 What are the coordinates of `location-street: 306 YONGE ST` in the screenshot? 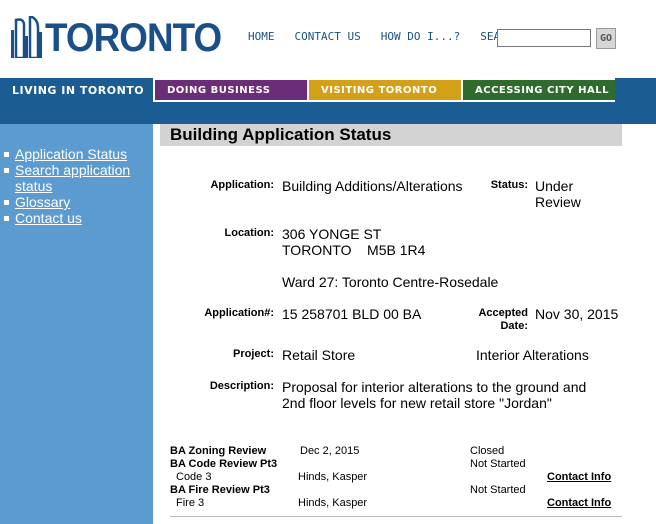 It's located at (332, 234).